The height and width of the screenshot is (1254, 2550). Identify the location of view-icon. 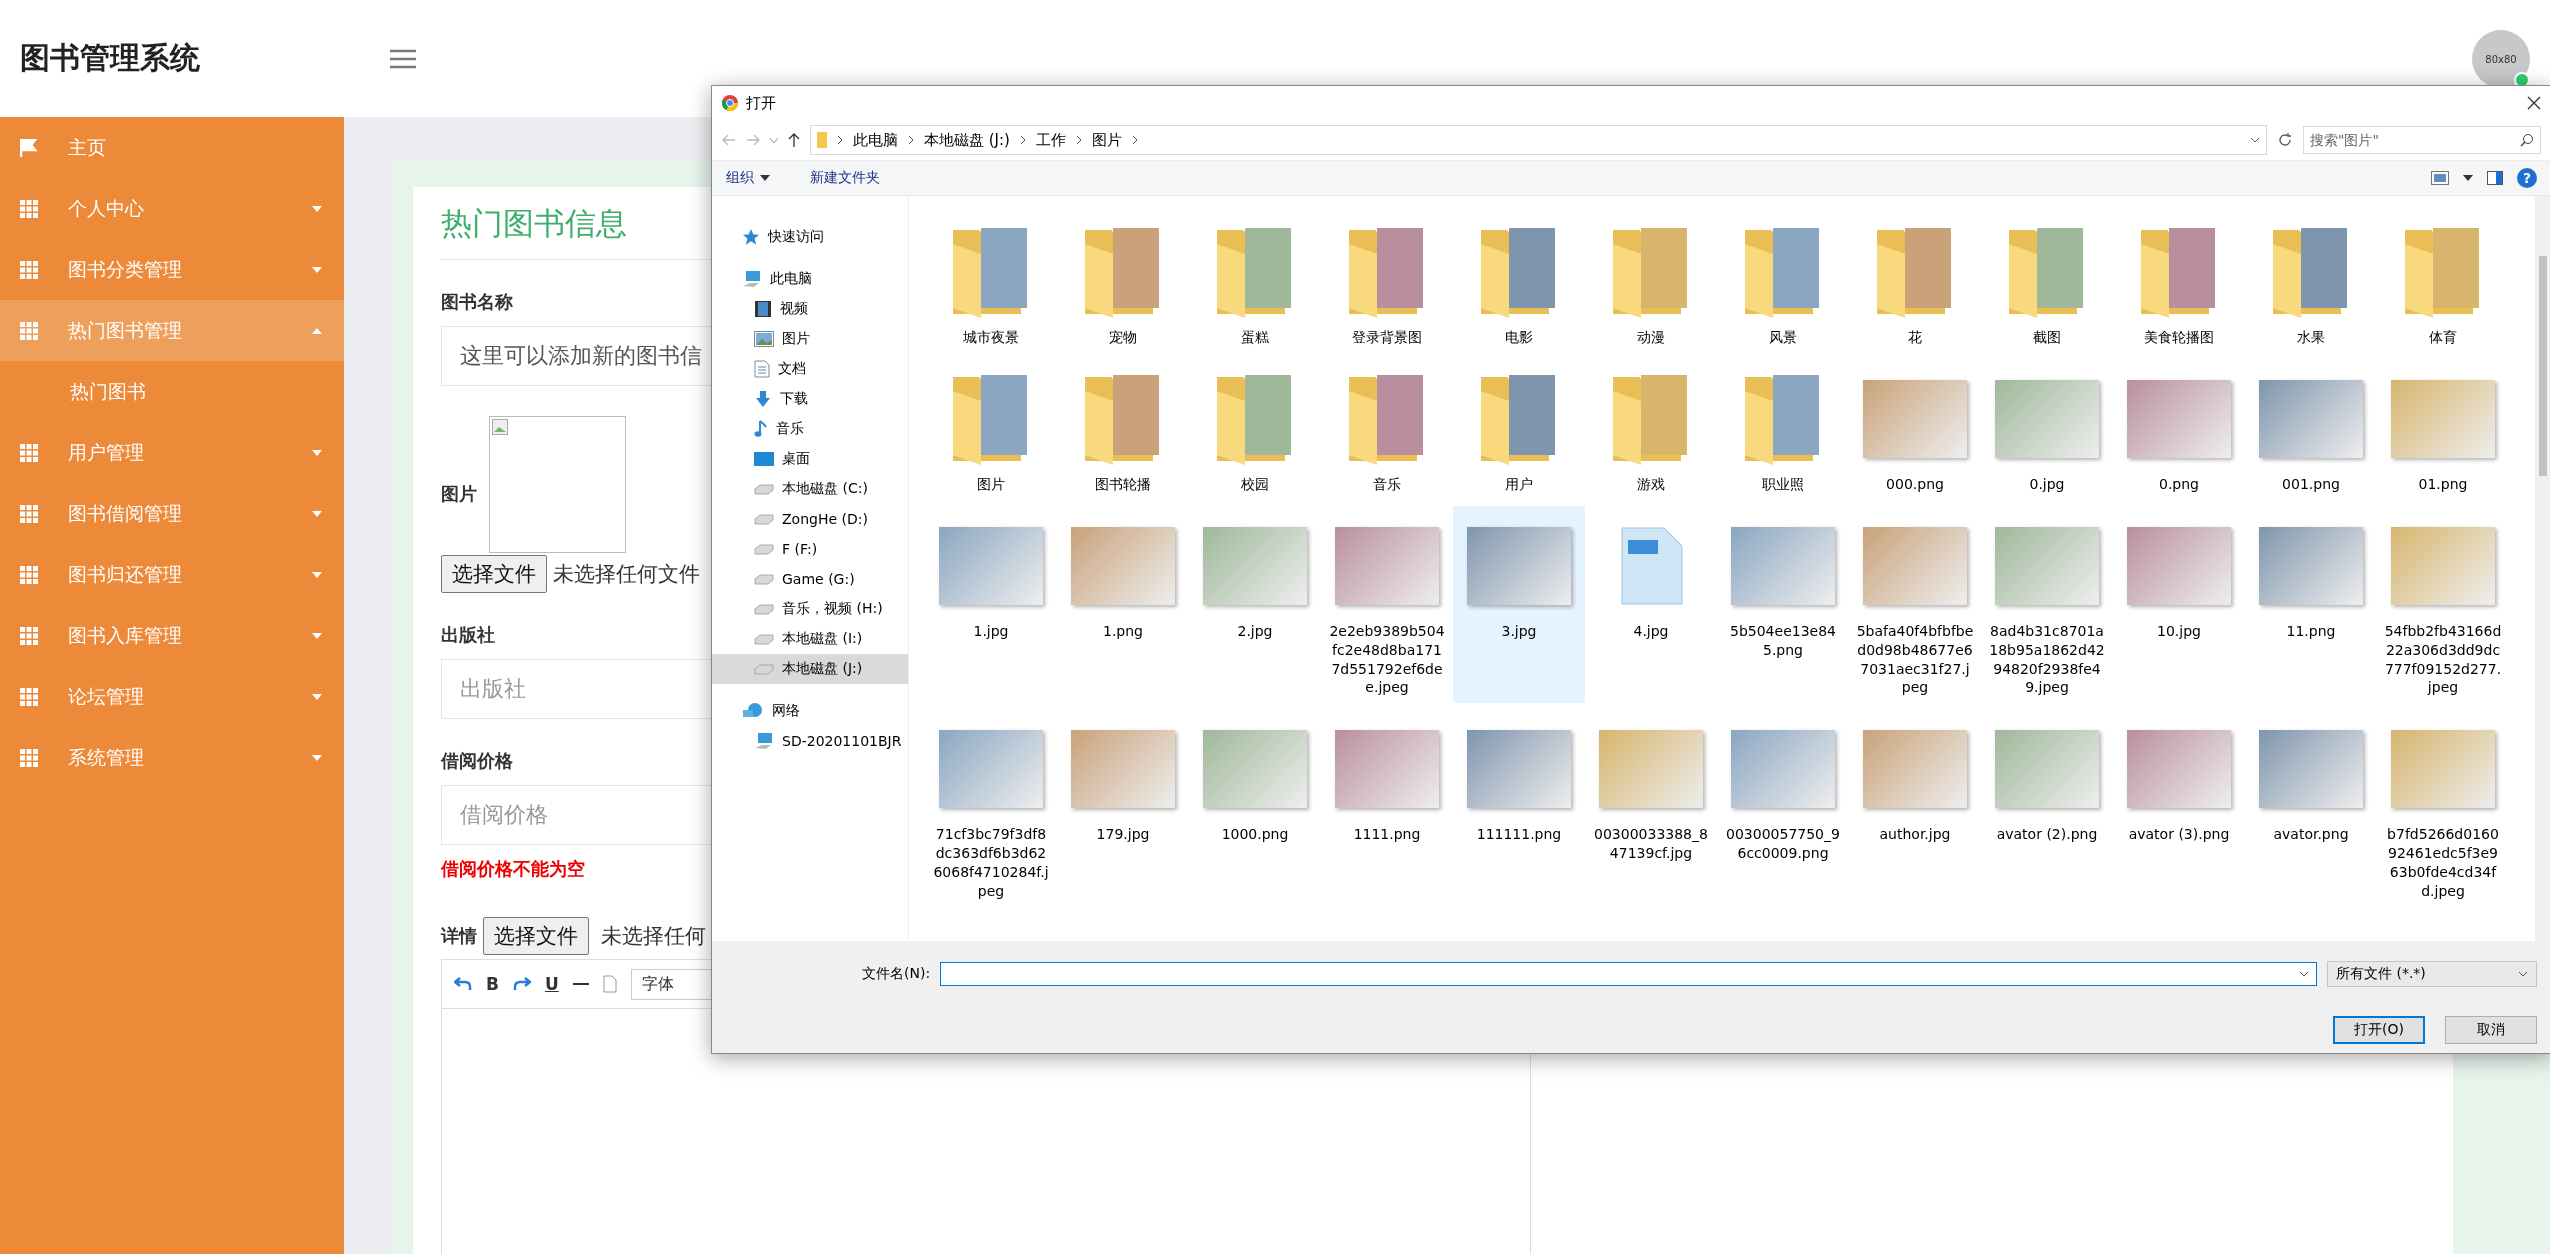
(2440, 178).